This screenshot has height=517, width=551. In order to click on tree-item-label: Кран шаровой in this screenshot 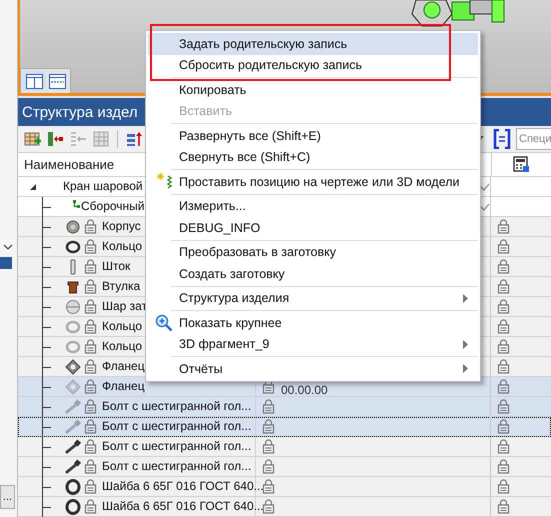, I will do `click(103, 186)`.